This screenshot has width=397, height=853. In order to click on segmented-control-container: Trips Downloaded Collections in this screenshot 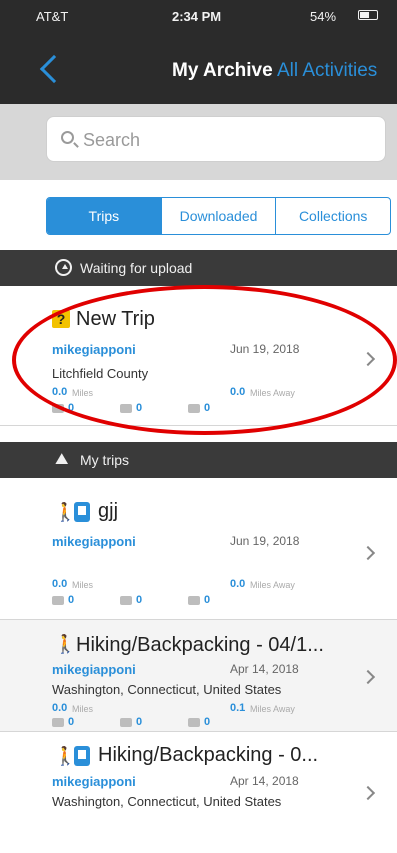, I will do `click(198, 215)`.